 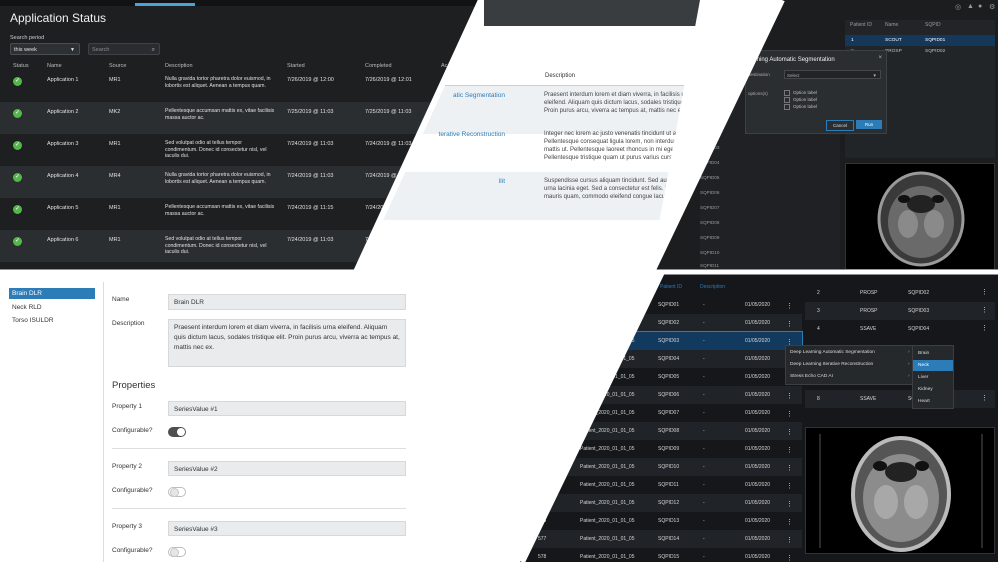 What do you see at coordinates (709, 237) in the screenshot?
I see `list-item: SQPID09` at bounding box center [709, 237].